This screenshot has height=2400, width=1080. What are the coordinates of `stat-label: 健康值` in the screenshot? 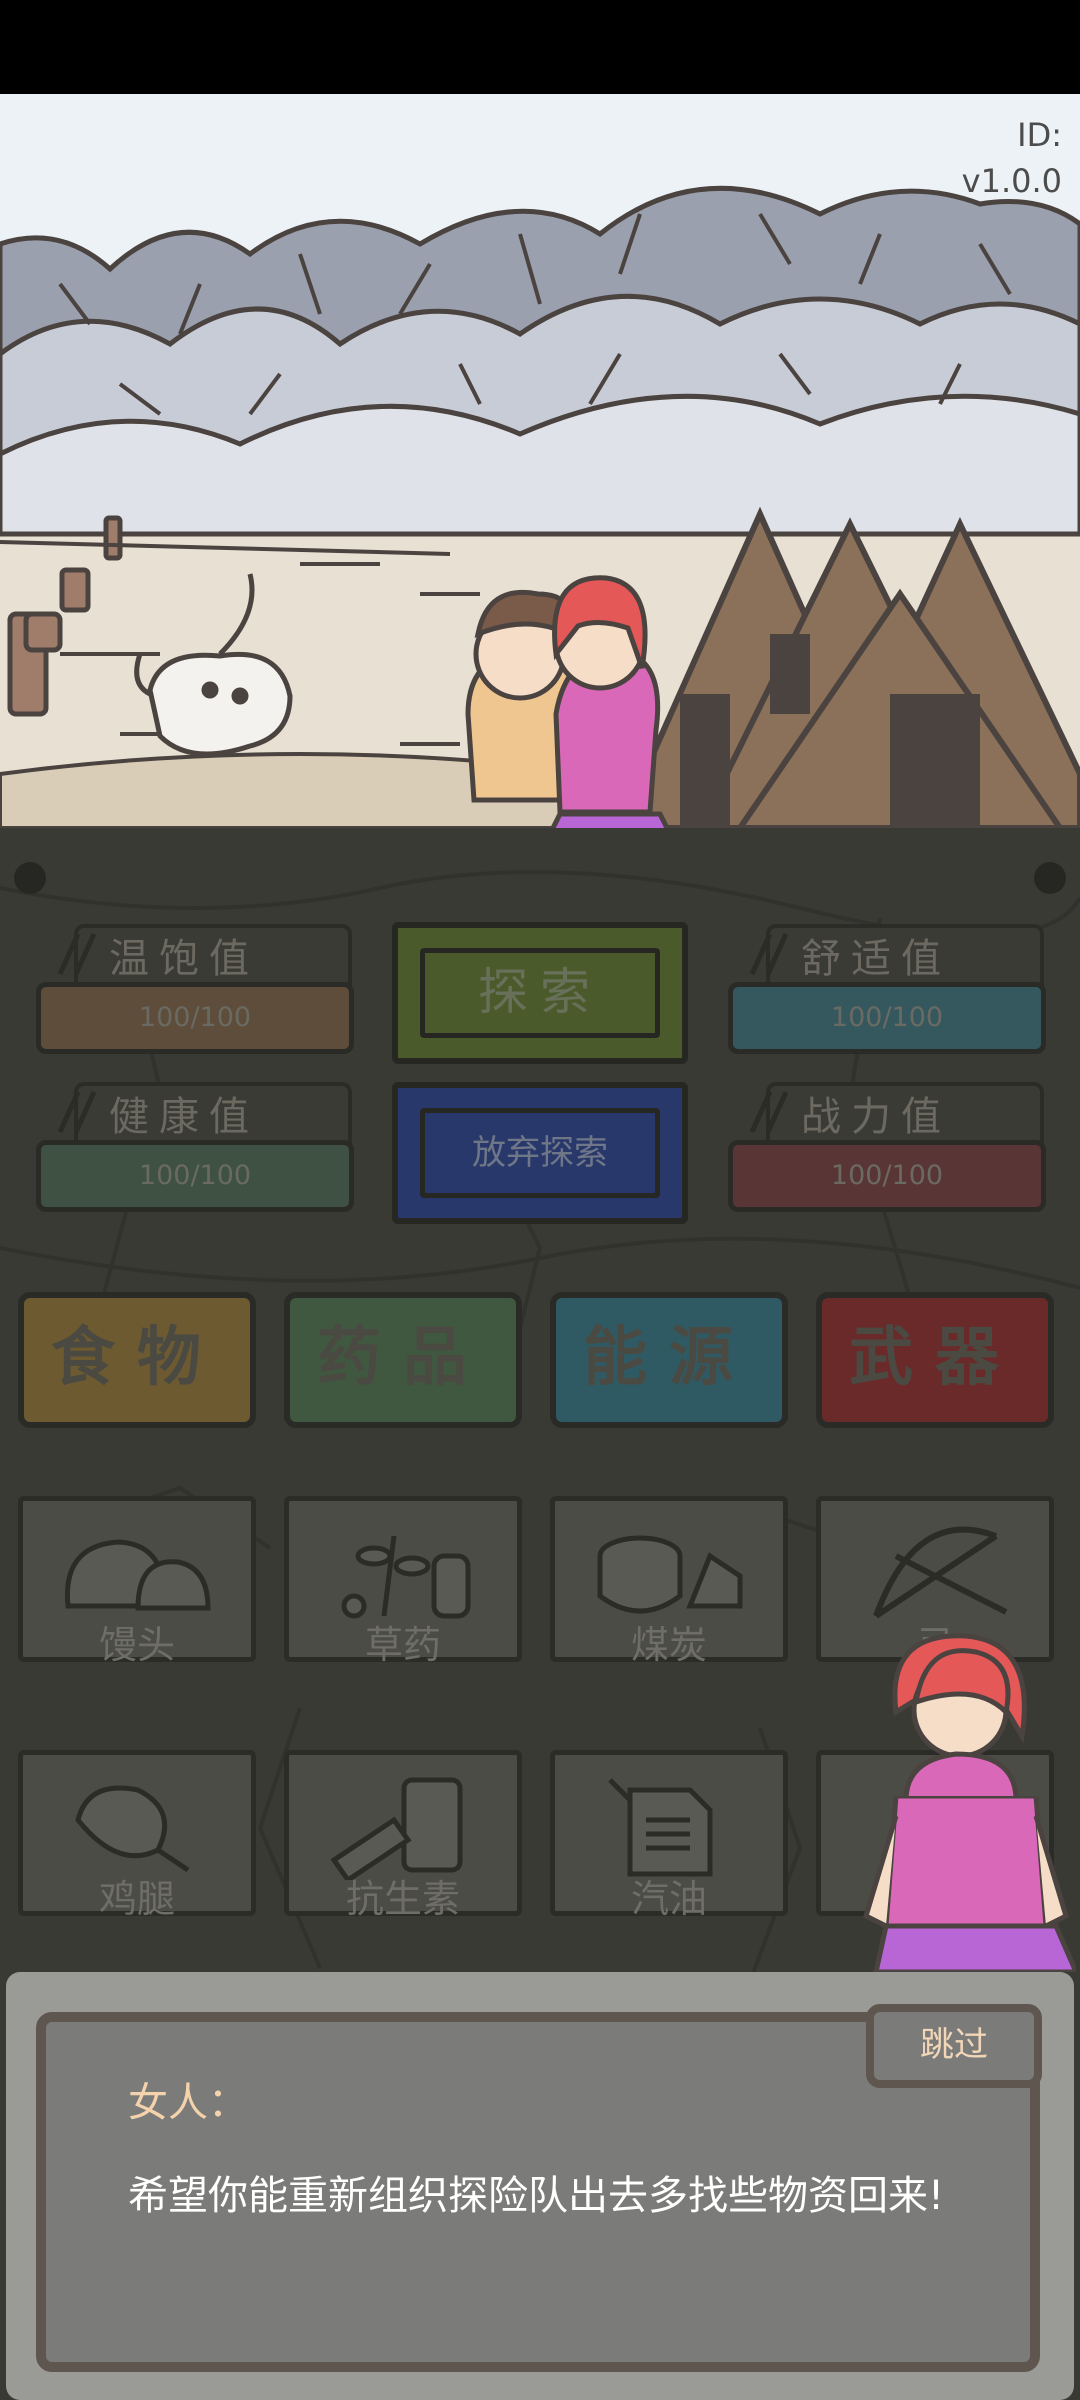 It's located at (184, 1117).